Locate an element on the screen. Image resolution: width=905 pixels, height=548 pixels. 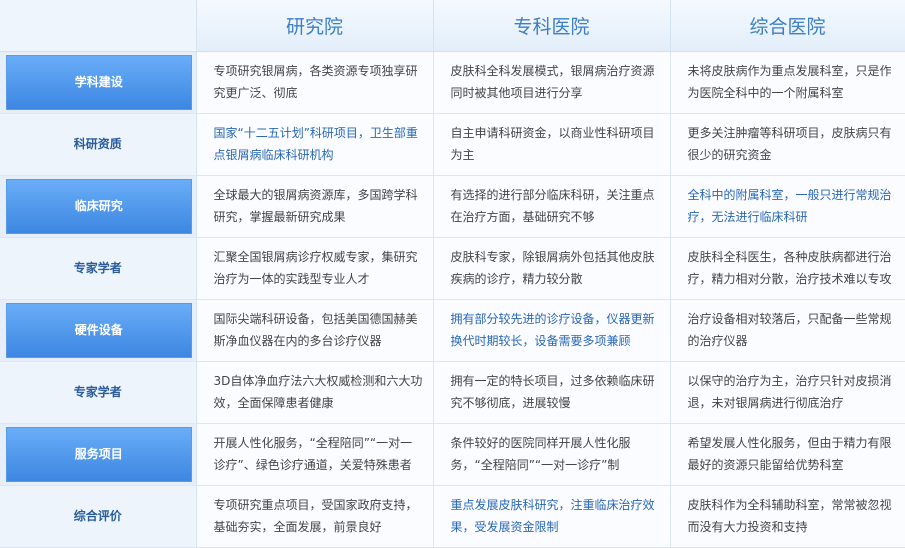
row-label: 临床研究 is located at coordinates (99, 206).